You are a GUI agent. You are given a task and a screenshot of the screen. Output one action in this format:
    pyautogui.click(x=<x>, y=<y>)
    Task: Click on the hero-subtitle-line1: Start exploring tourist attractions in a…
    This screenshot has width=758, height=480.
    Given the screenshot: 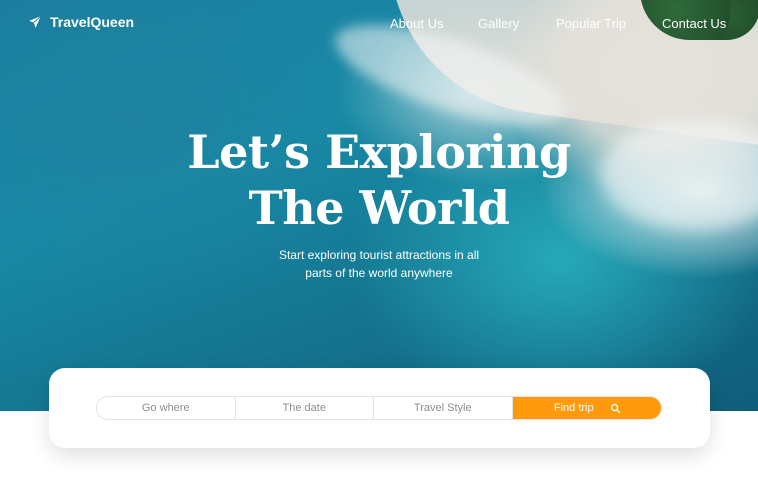 What is the action you would take?
    pyautogui.click(x=379, y=255)
    